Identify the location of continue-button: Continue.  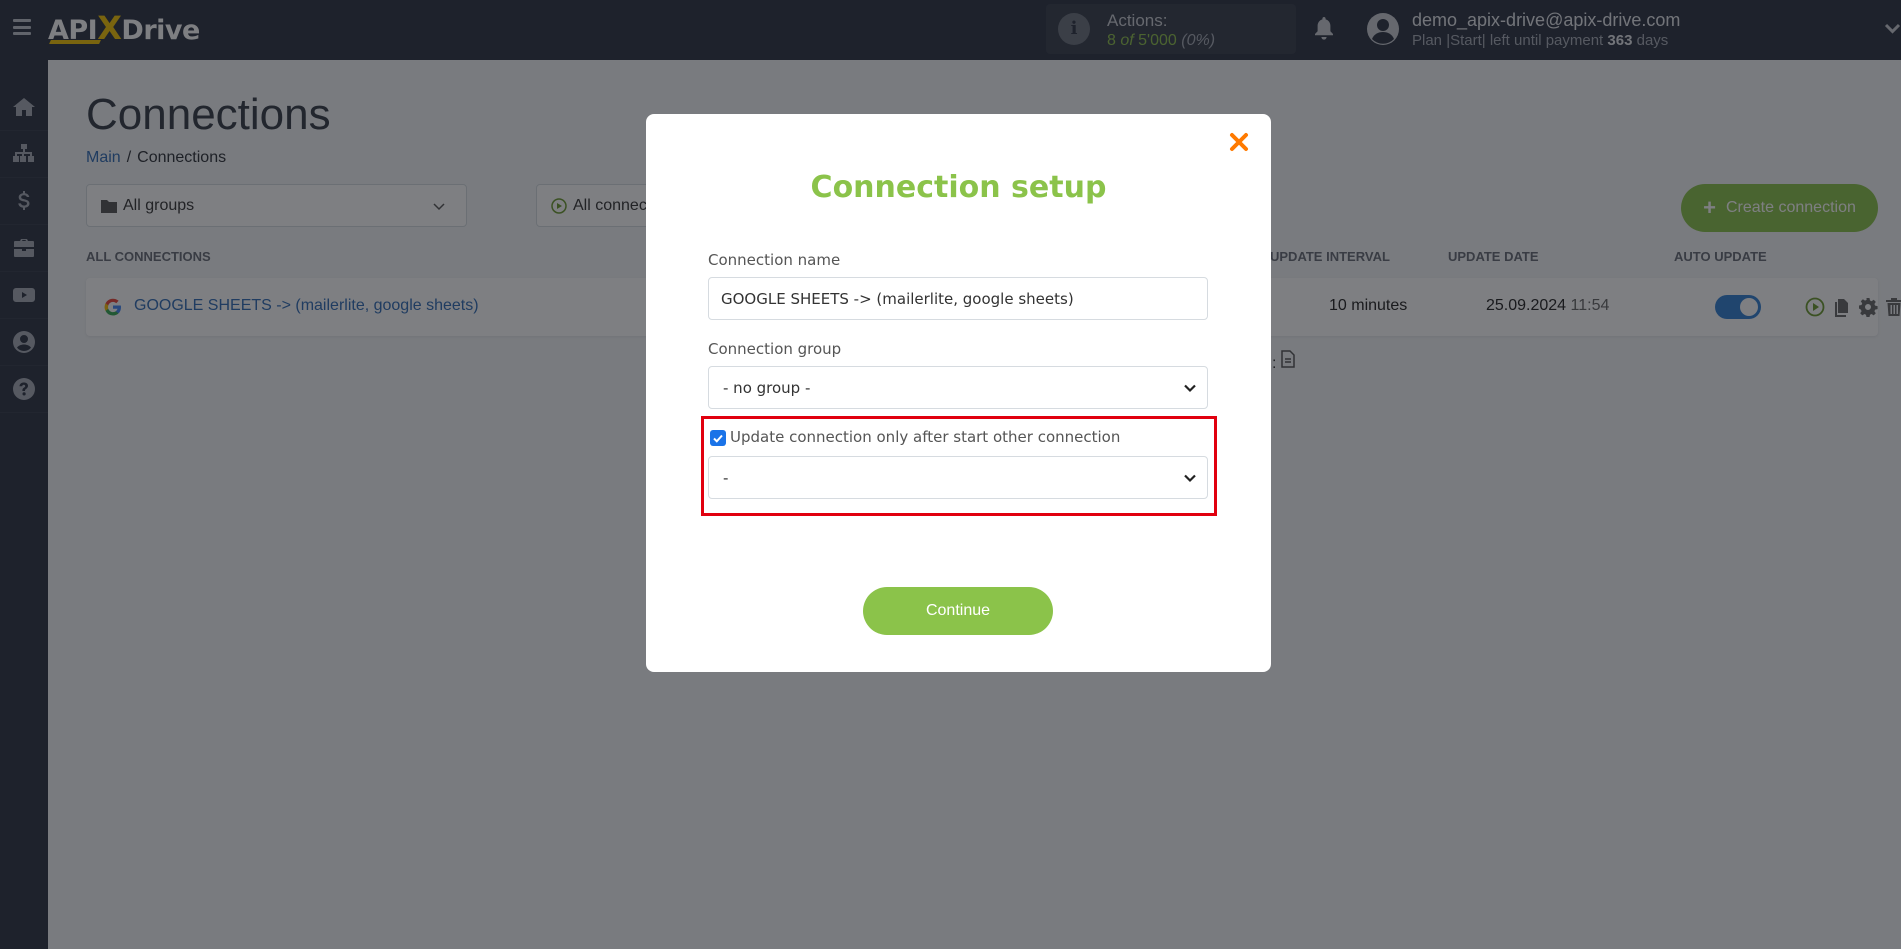
(958, 611).